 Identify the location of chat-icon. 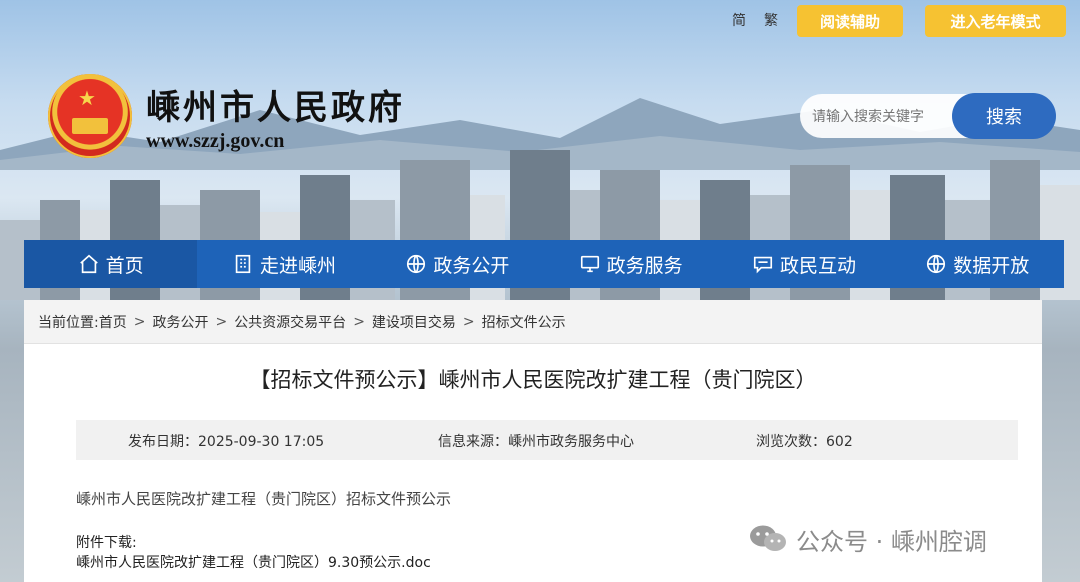
(763, 264).